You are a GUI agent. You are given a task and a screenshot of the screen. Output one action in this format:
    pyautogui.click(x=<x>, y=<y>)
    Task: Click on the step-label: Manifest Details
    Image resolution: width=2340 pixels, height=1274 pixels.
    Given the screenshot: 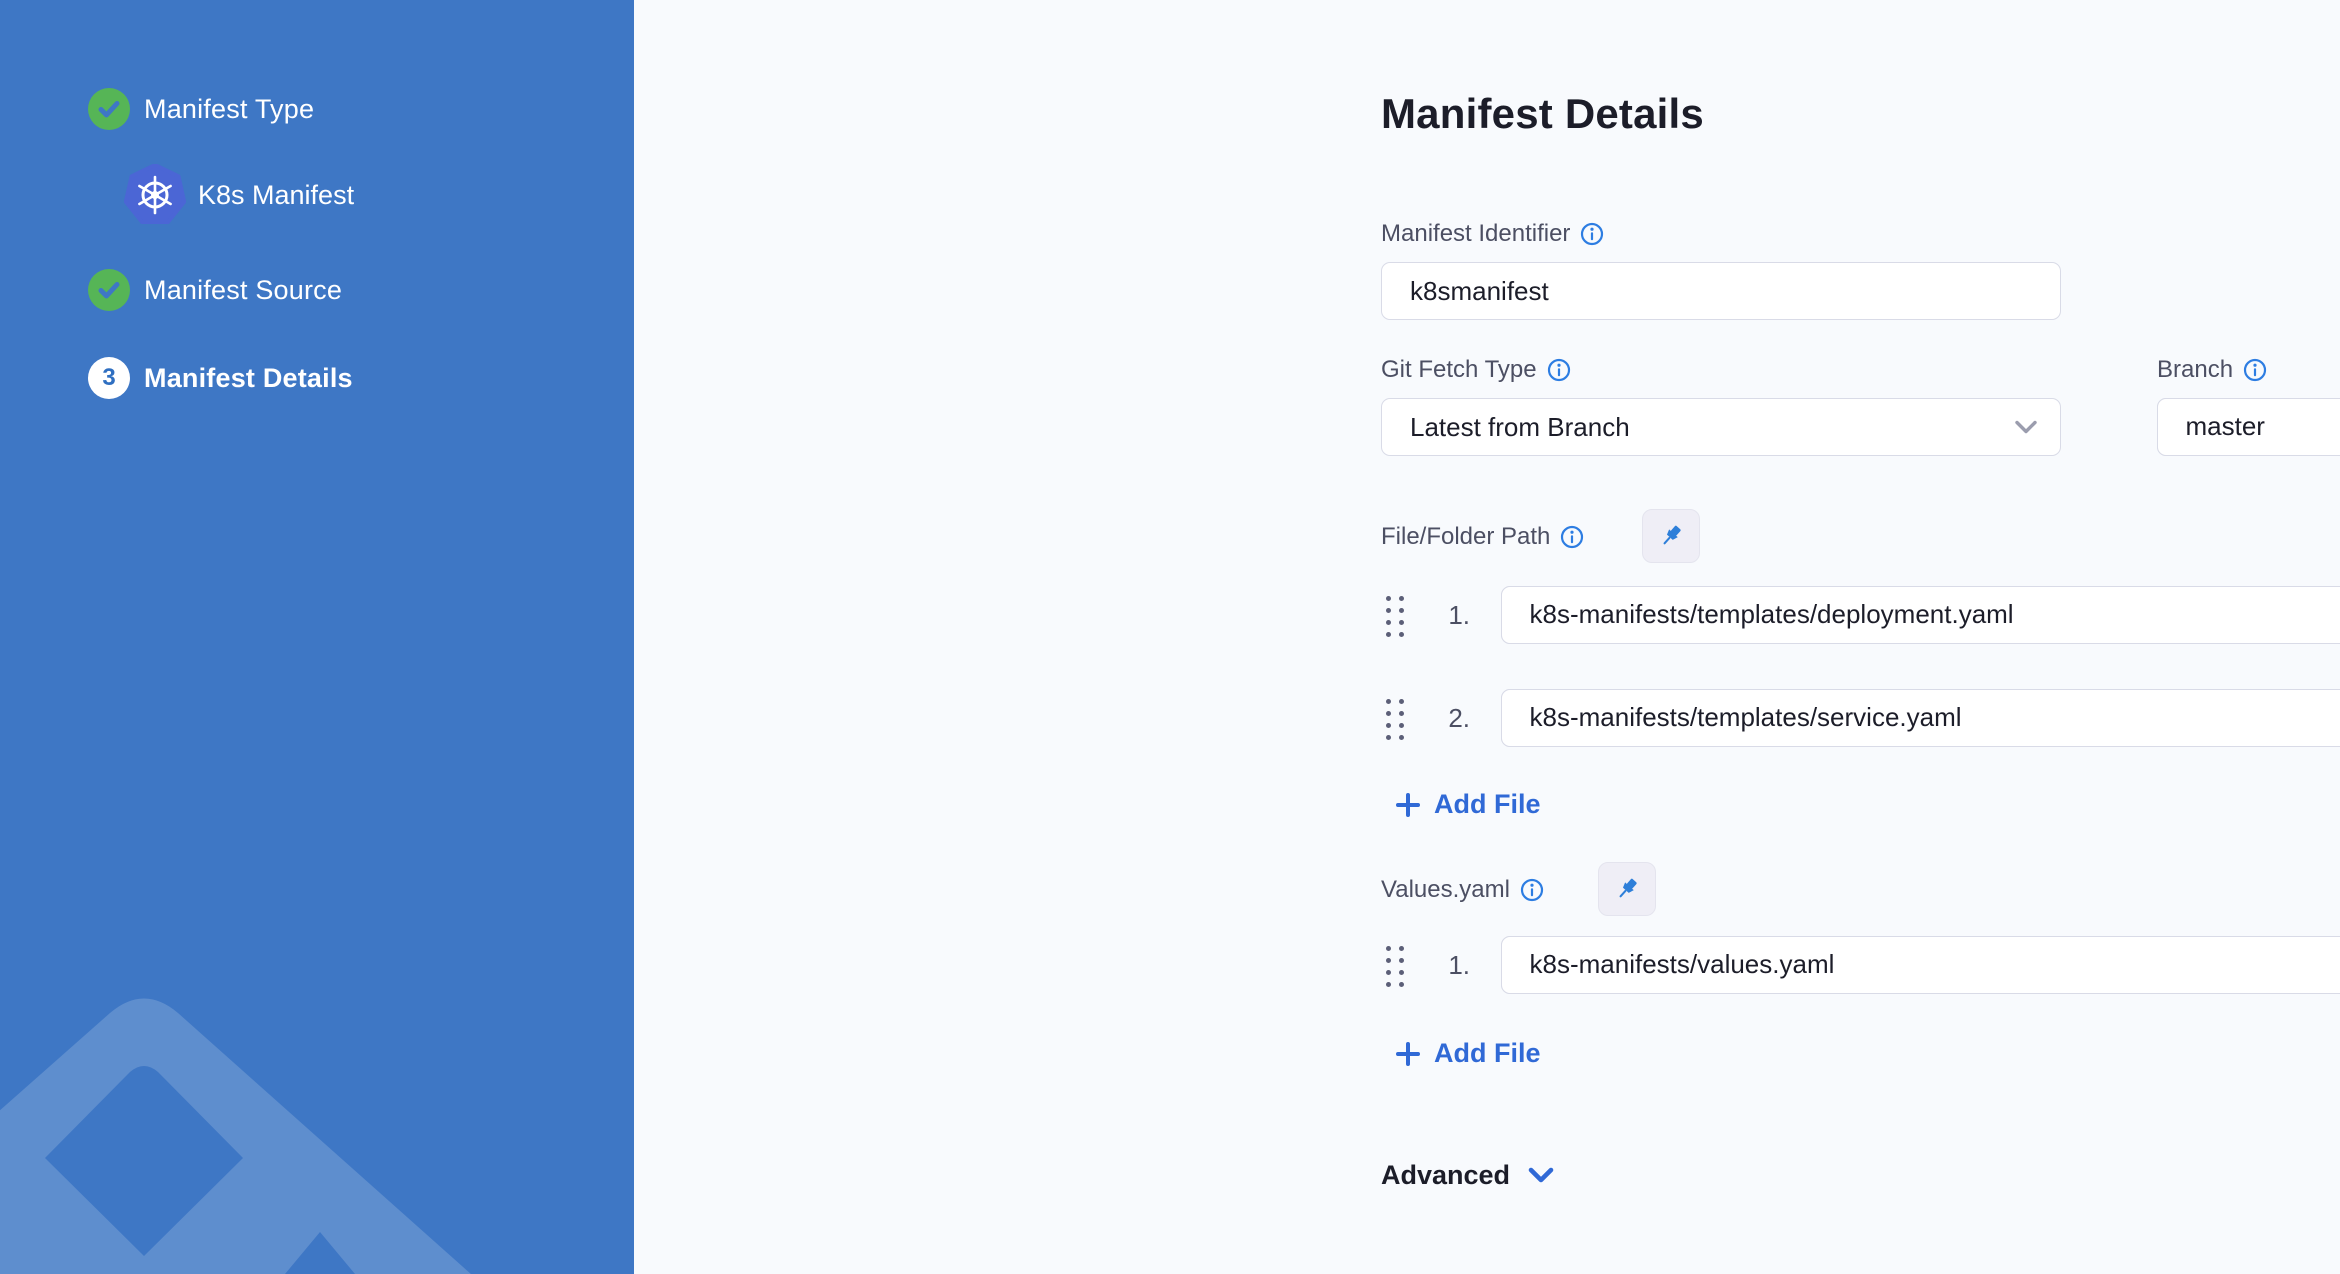 What is the action you would take?
    pyautogui.click(x=248, y=377)
    